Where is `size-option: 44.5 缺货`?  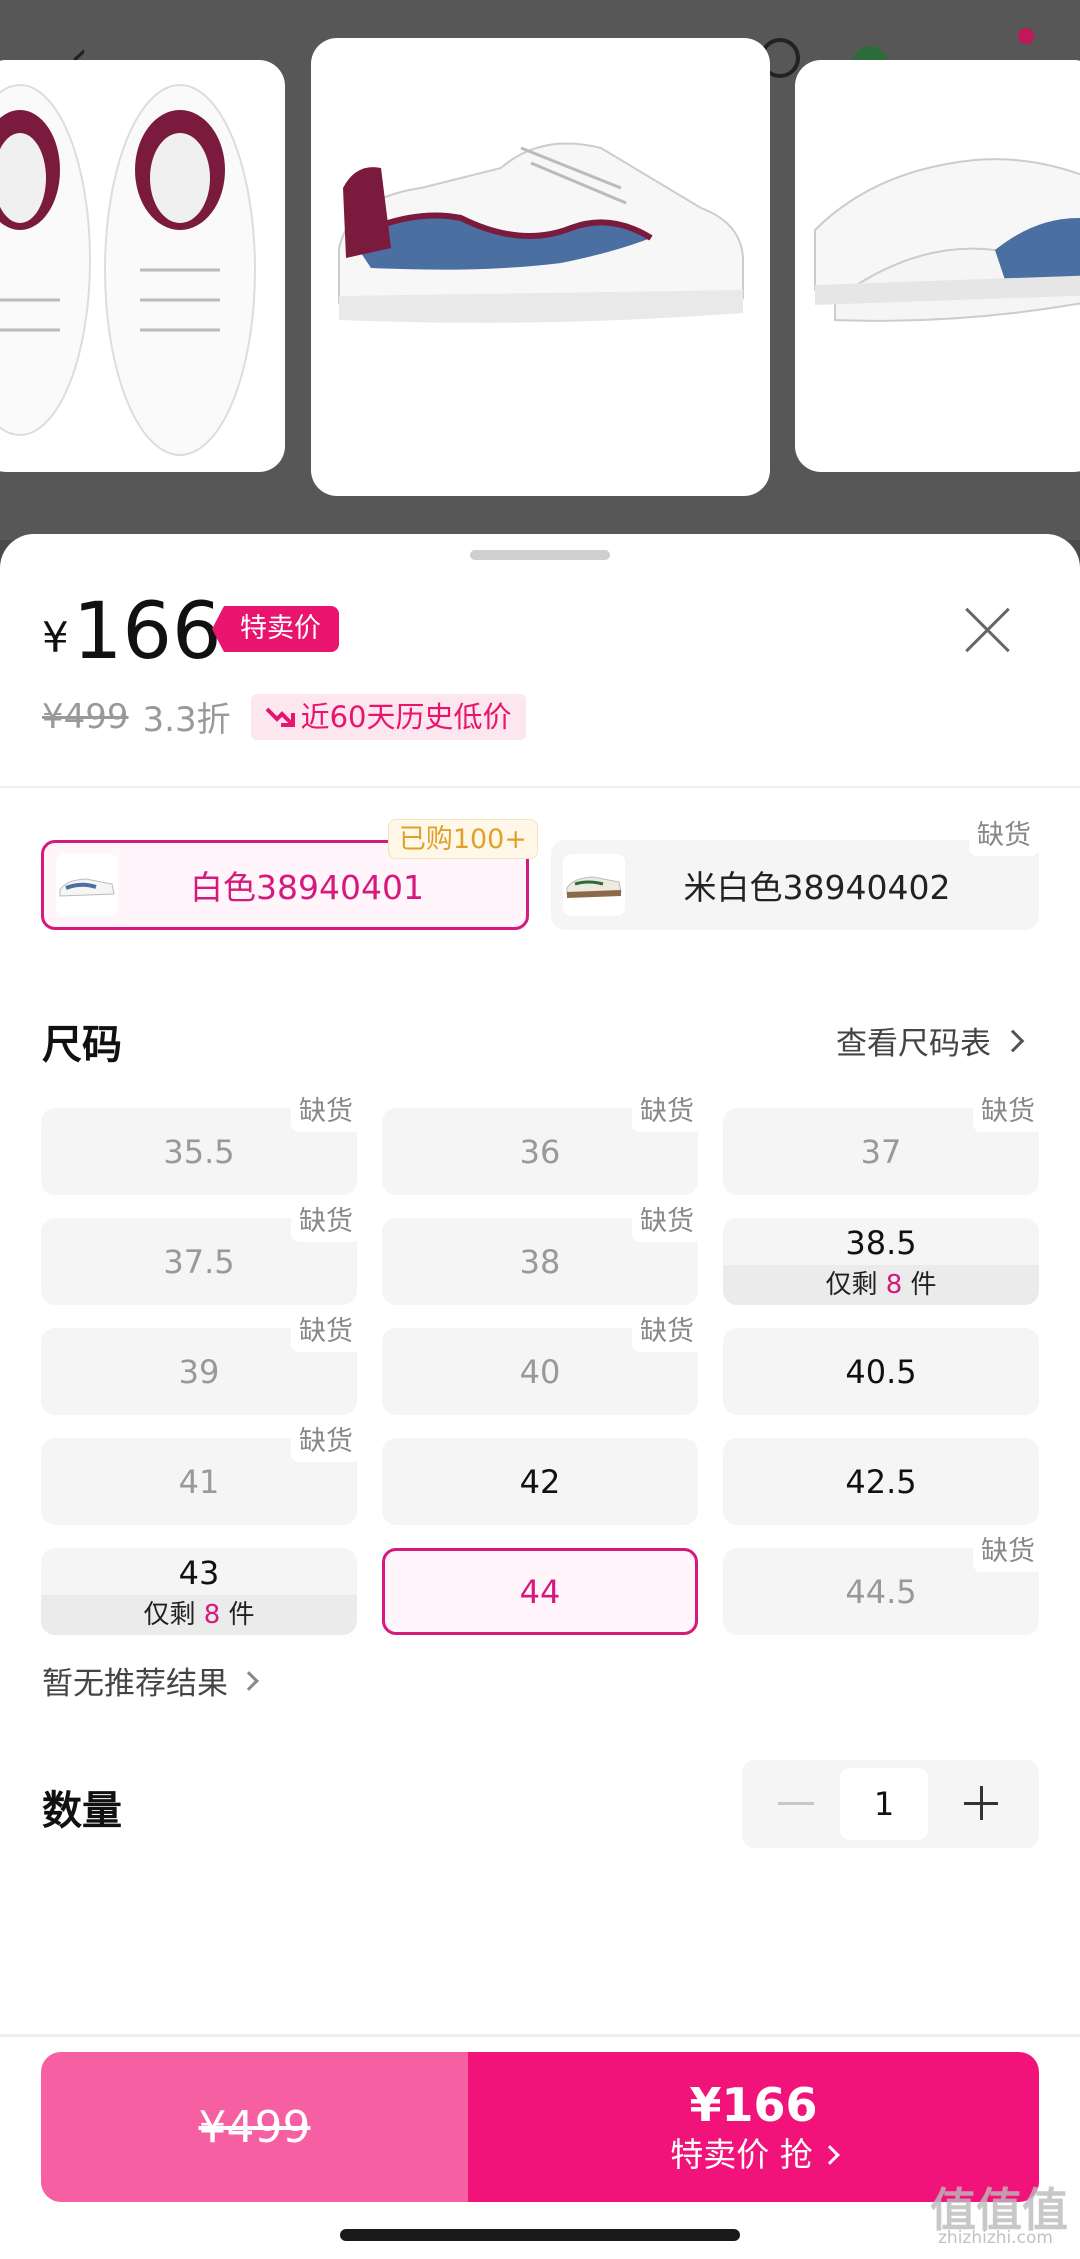 size-option: 44.5 缺货 is located at coordinates (883, 1583).